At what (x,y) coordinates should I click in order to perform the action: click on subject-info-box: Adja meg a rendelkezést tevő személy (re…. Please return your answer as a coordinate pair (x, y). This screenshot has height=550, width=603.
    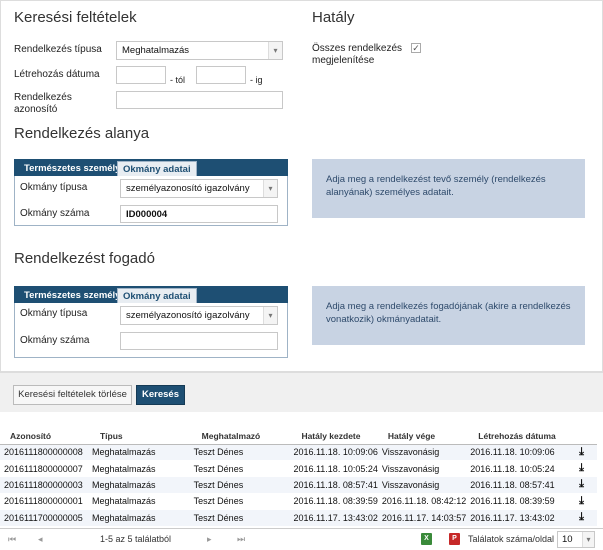
    Looking at the image, I should click on (448, 188).